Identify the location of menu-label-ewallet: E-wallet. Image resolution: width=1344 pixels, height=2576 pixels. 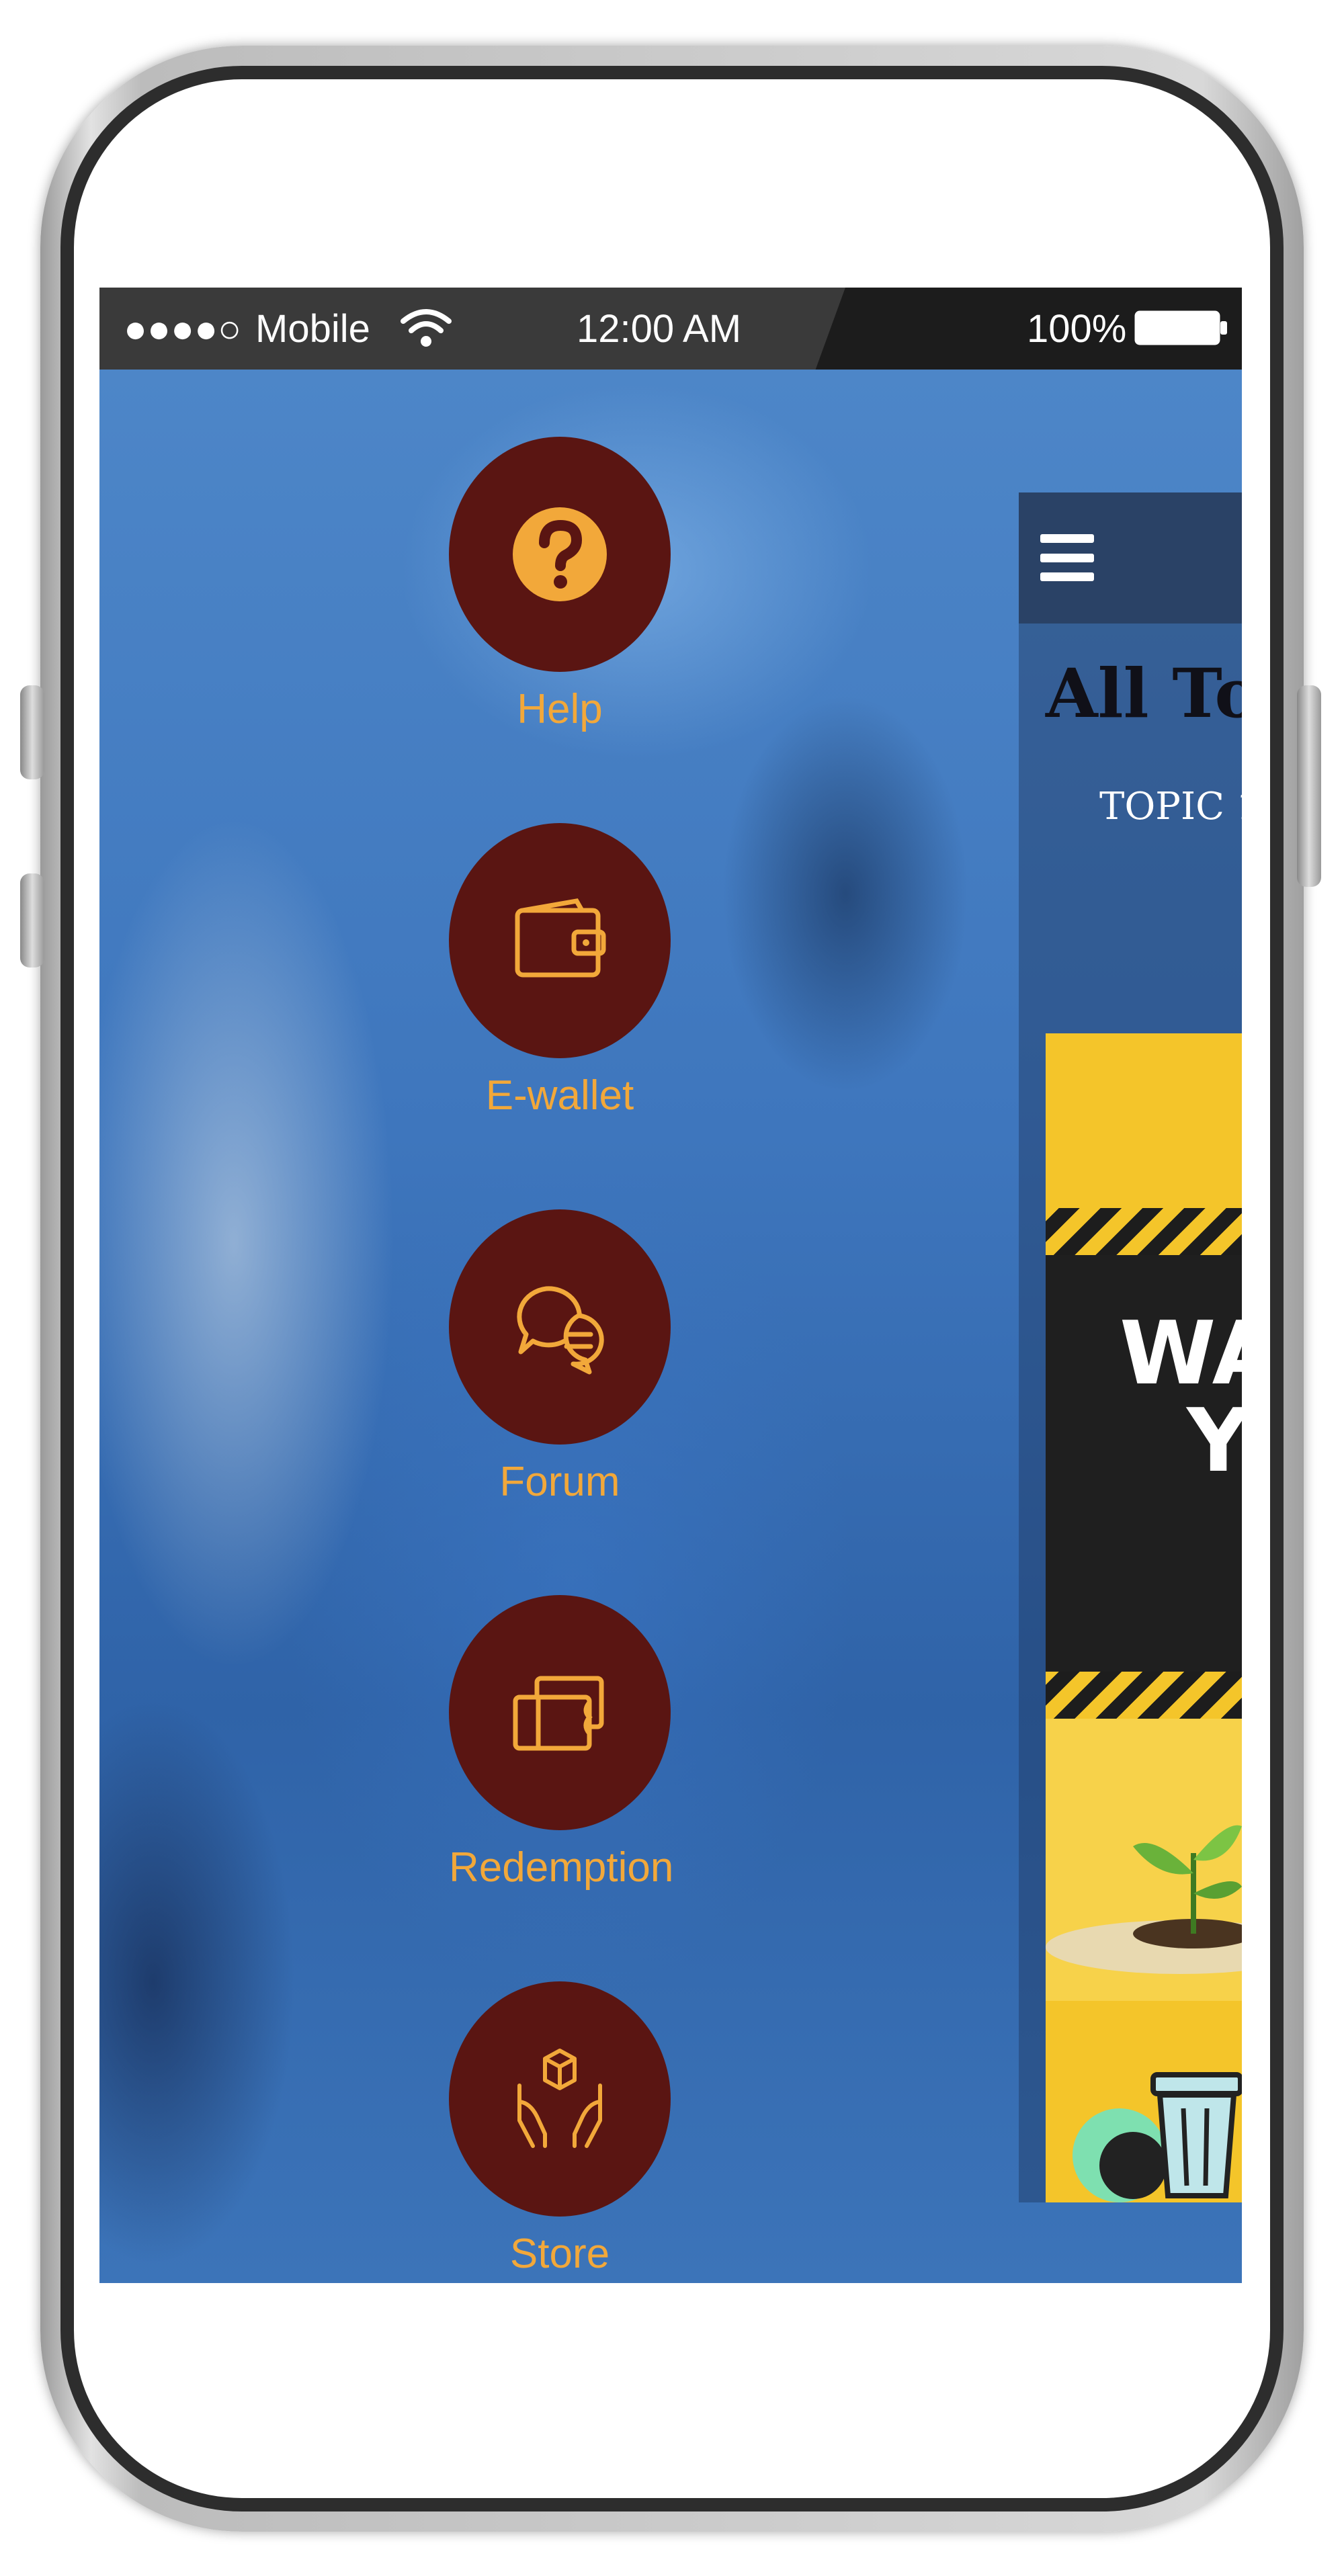
(560, 1095).